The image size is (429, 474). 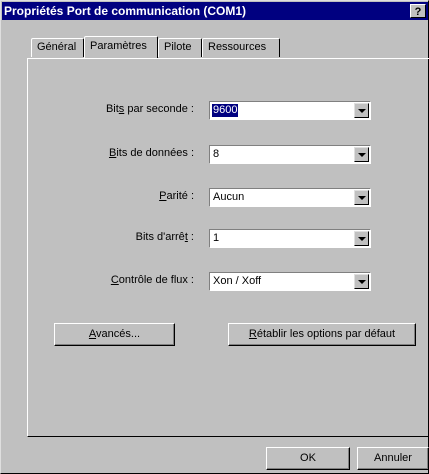 What do you see at coordinates (393, 458) in the screenshot?
I see `cancel-button: Annuler` at bounding box center [393, 458].